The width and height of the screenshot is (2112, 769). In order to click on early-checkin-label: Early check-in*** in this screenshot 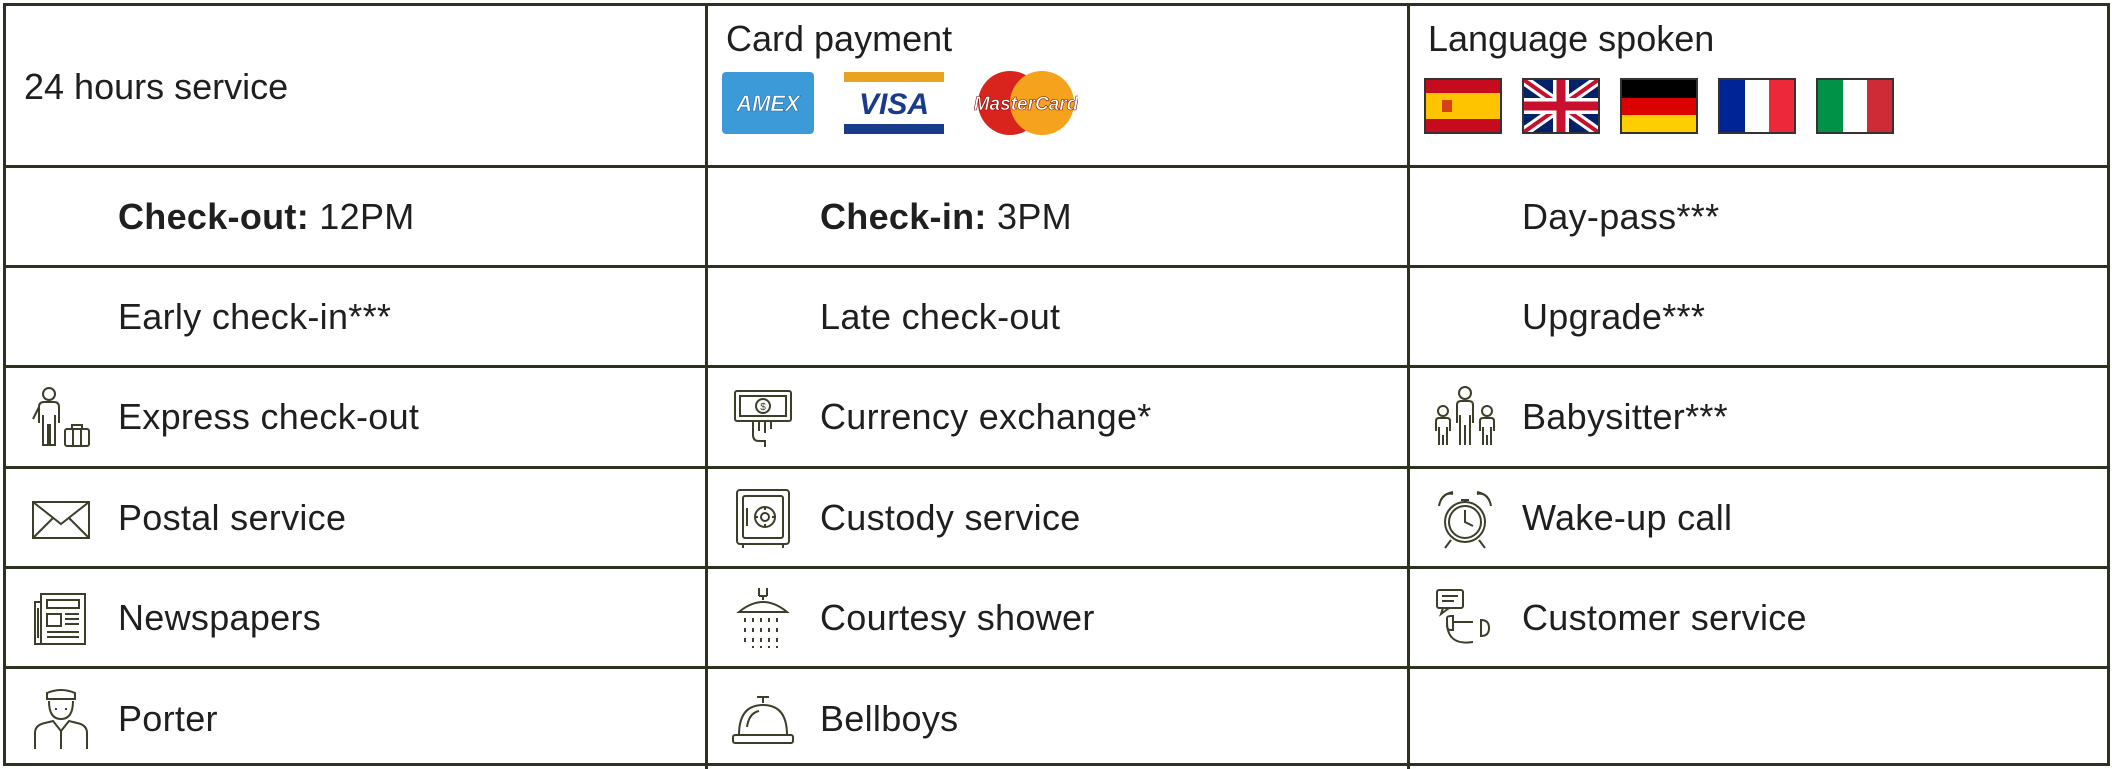, I will do `click(255, 316)`.